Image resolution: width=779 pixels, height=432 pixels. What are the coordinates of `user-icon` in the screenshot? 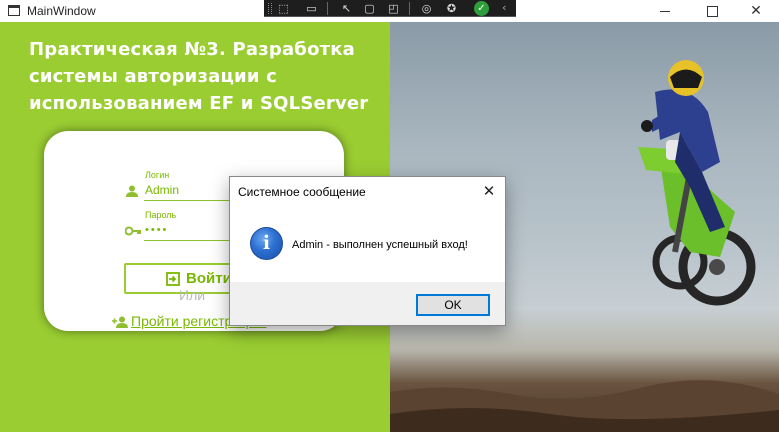 It's located at (132, 191).